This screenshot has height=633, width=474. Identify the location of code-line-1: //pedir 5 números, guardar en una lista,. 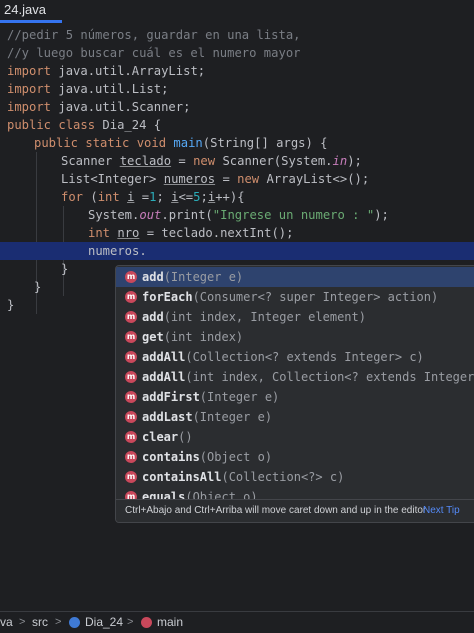
(237, 35).